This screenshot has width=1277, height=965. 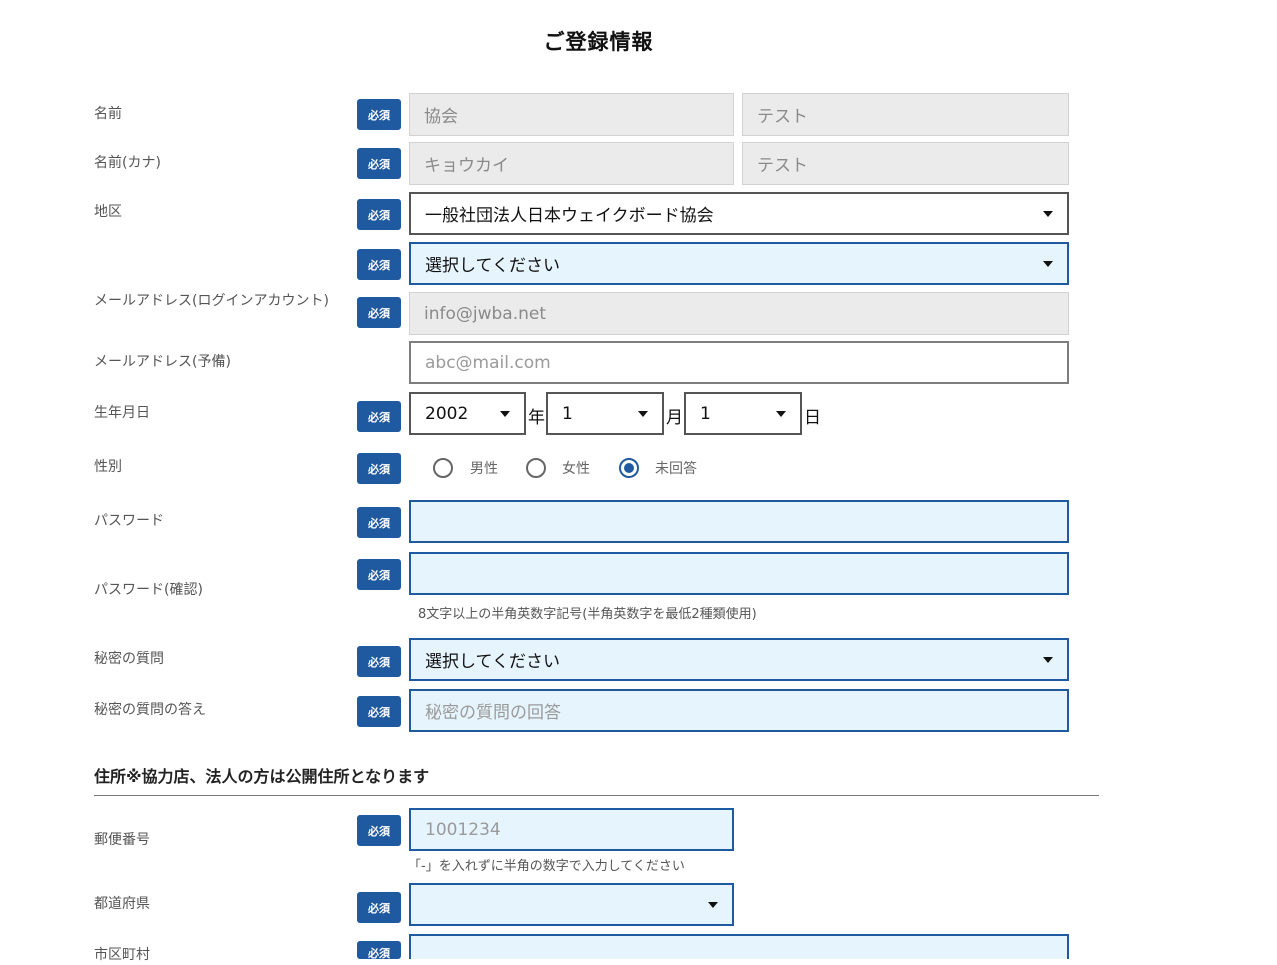 What do you see at coordinates (705, 413) in the screenshot?
I see `birth-day-value: 1` at bounding box center [705, 413].